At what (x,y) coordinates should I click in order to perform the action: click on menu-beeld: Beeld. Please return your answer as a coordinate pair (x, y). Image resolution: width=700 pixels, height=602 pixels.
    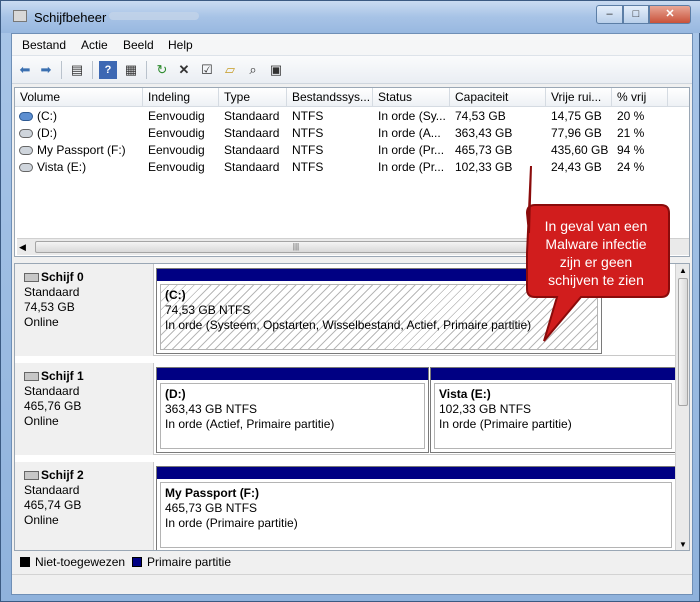
    Looking at the image, I should click on (138, 45).